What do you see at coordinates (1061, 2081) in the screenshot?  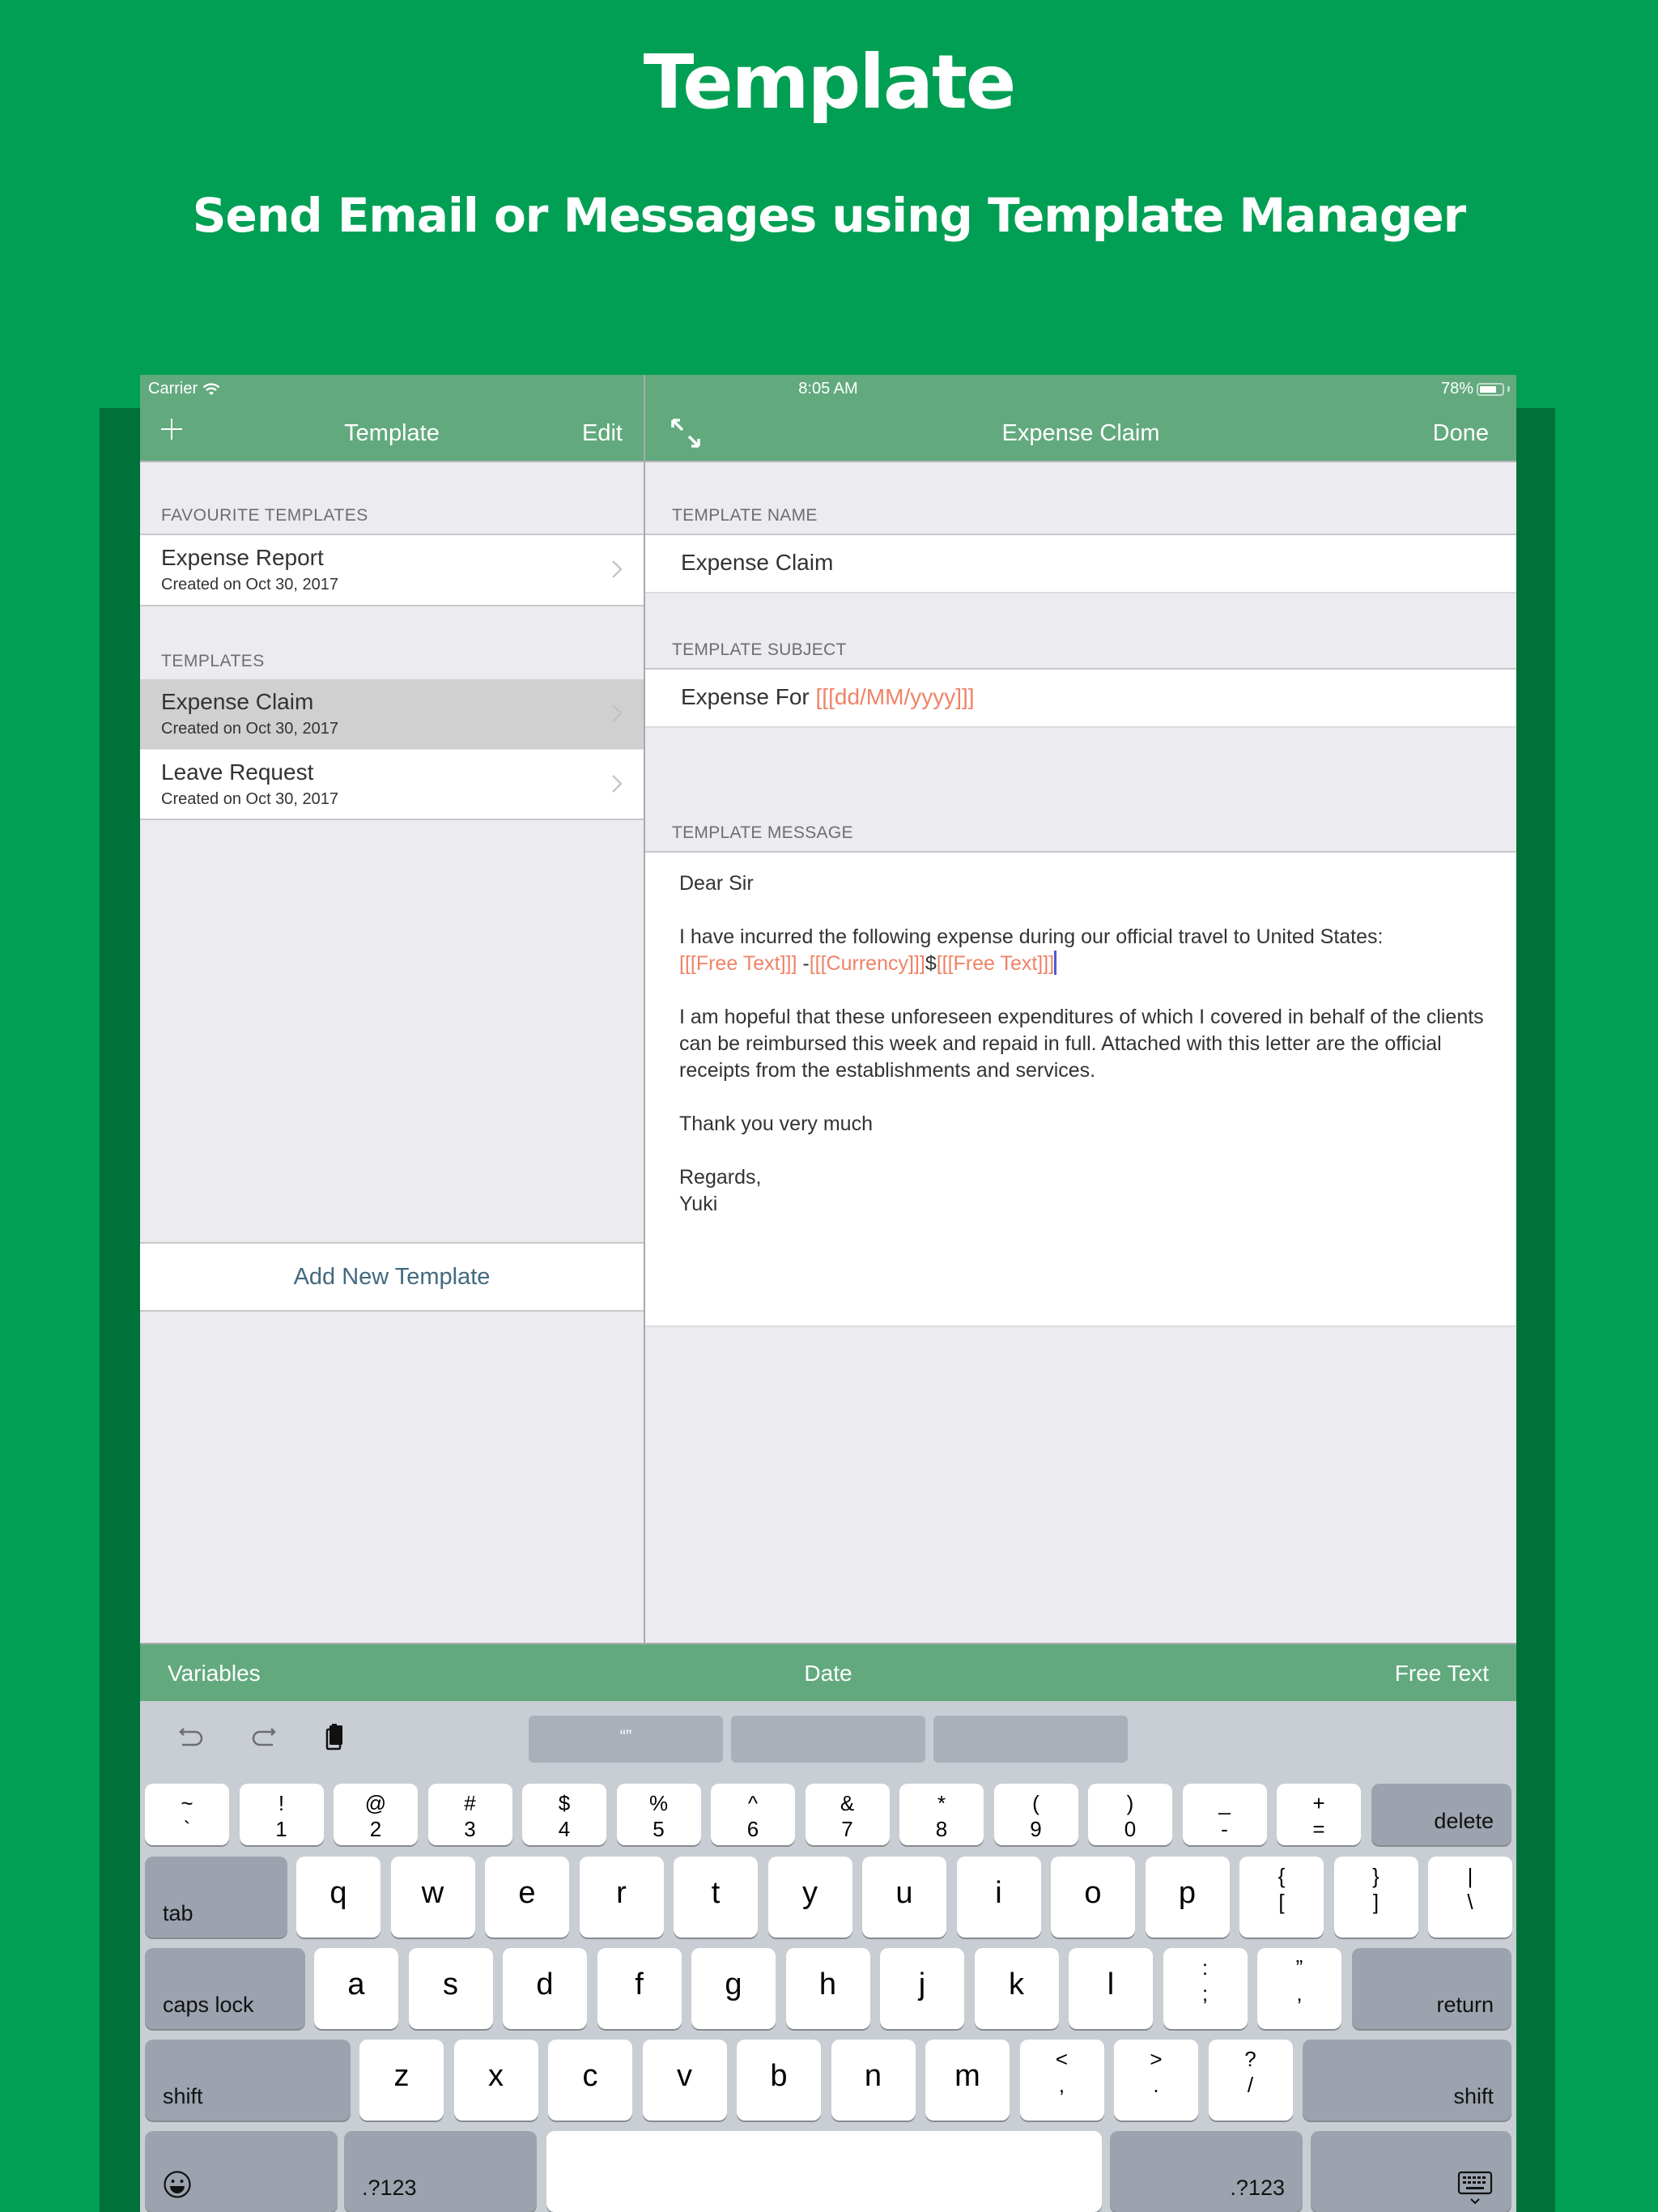 I see `key: <,` at bounding box center [1061, 2081].